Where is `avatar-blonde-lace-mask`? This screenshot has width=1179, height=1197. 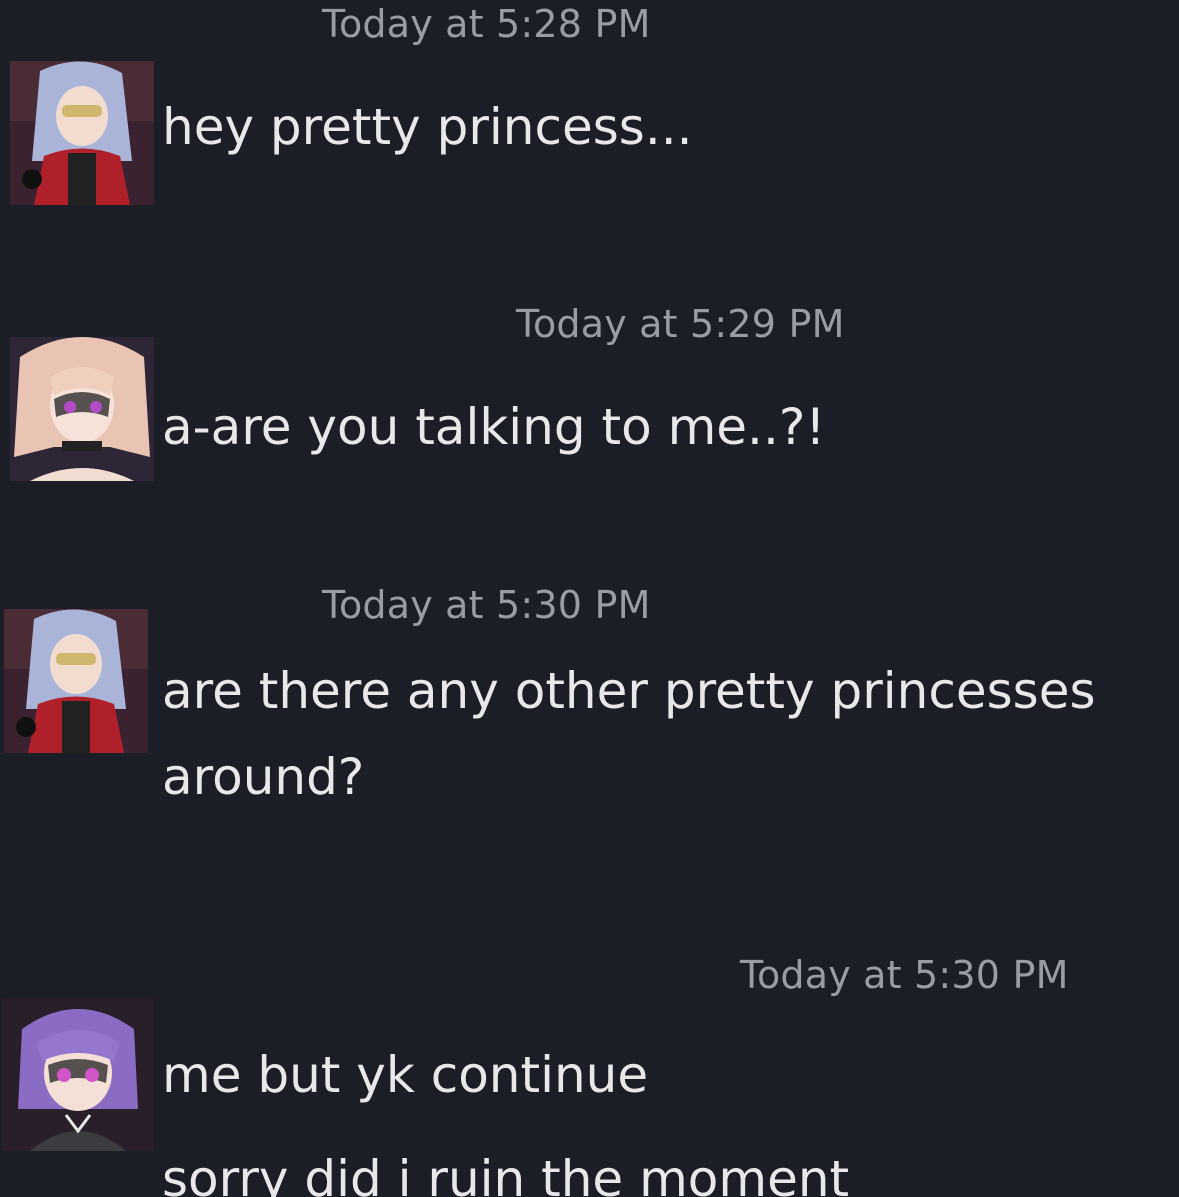
avatar-blonde-lace-mask is located at coordinates (82, 409).